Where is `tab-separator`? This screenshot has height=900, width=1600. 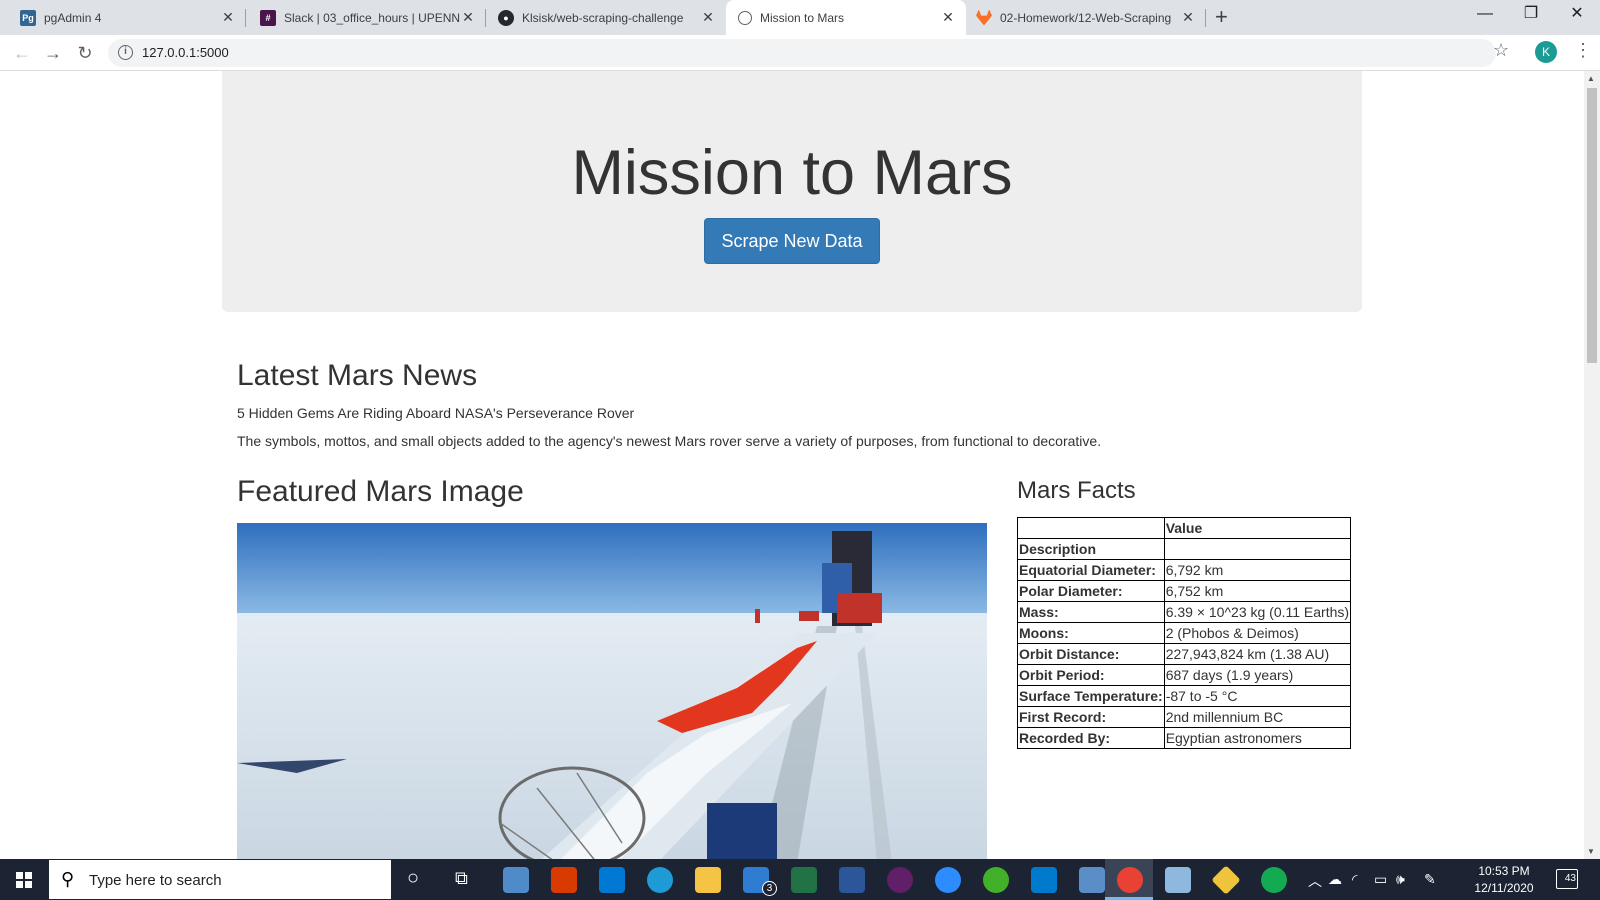 tab-separator is located at coordinates (1205, 18).